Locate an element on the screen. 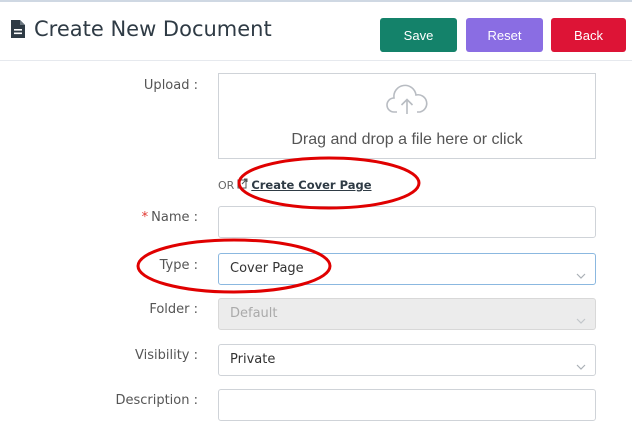  page-title: Create New Document is located at coordinates (141, 29).